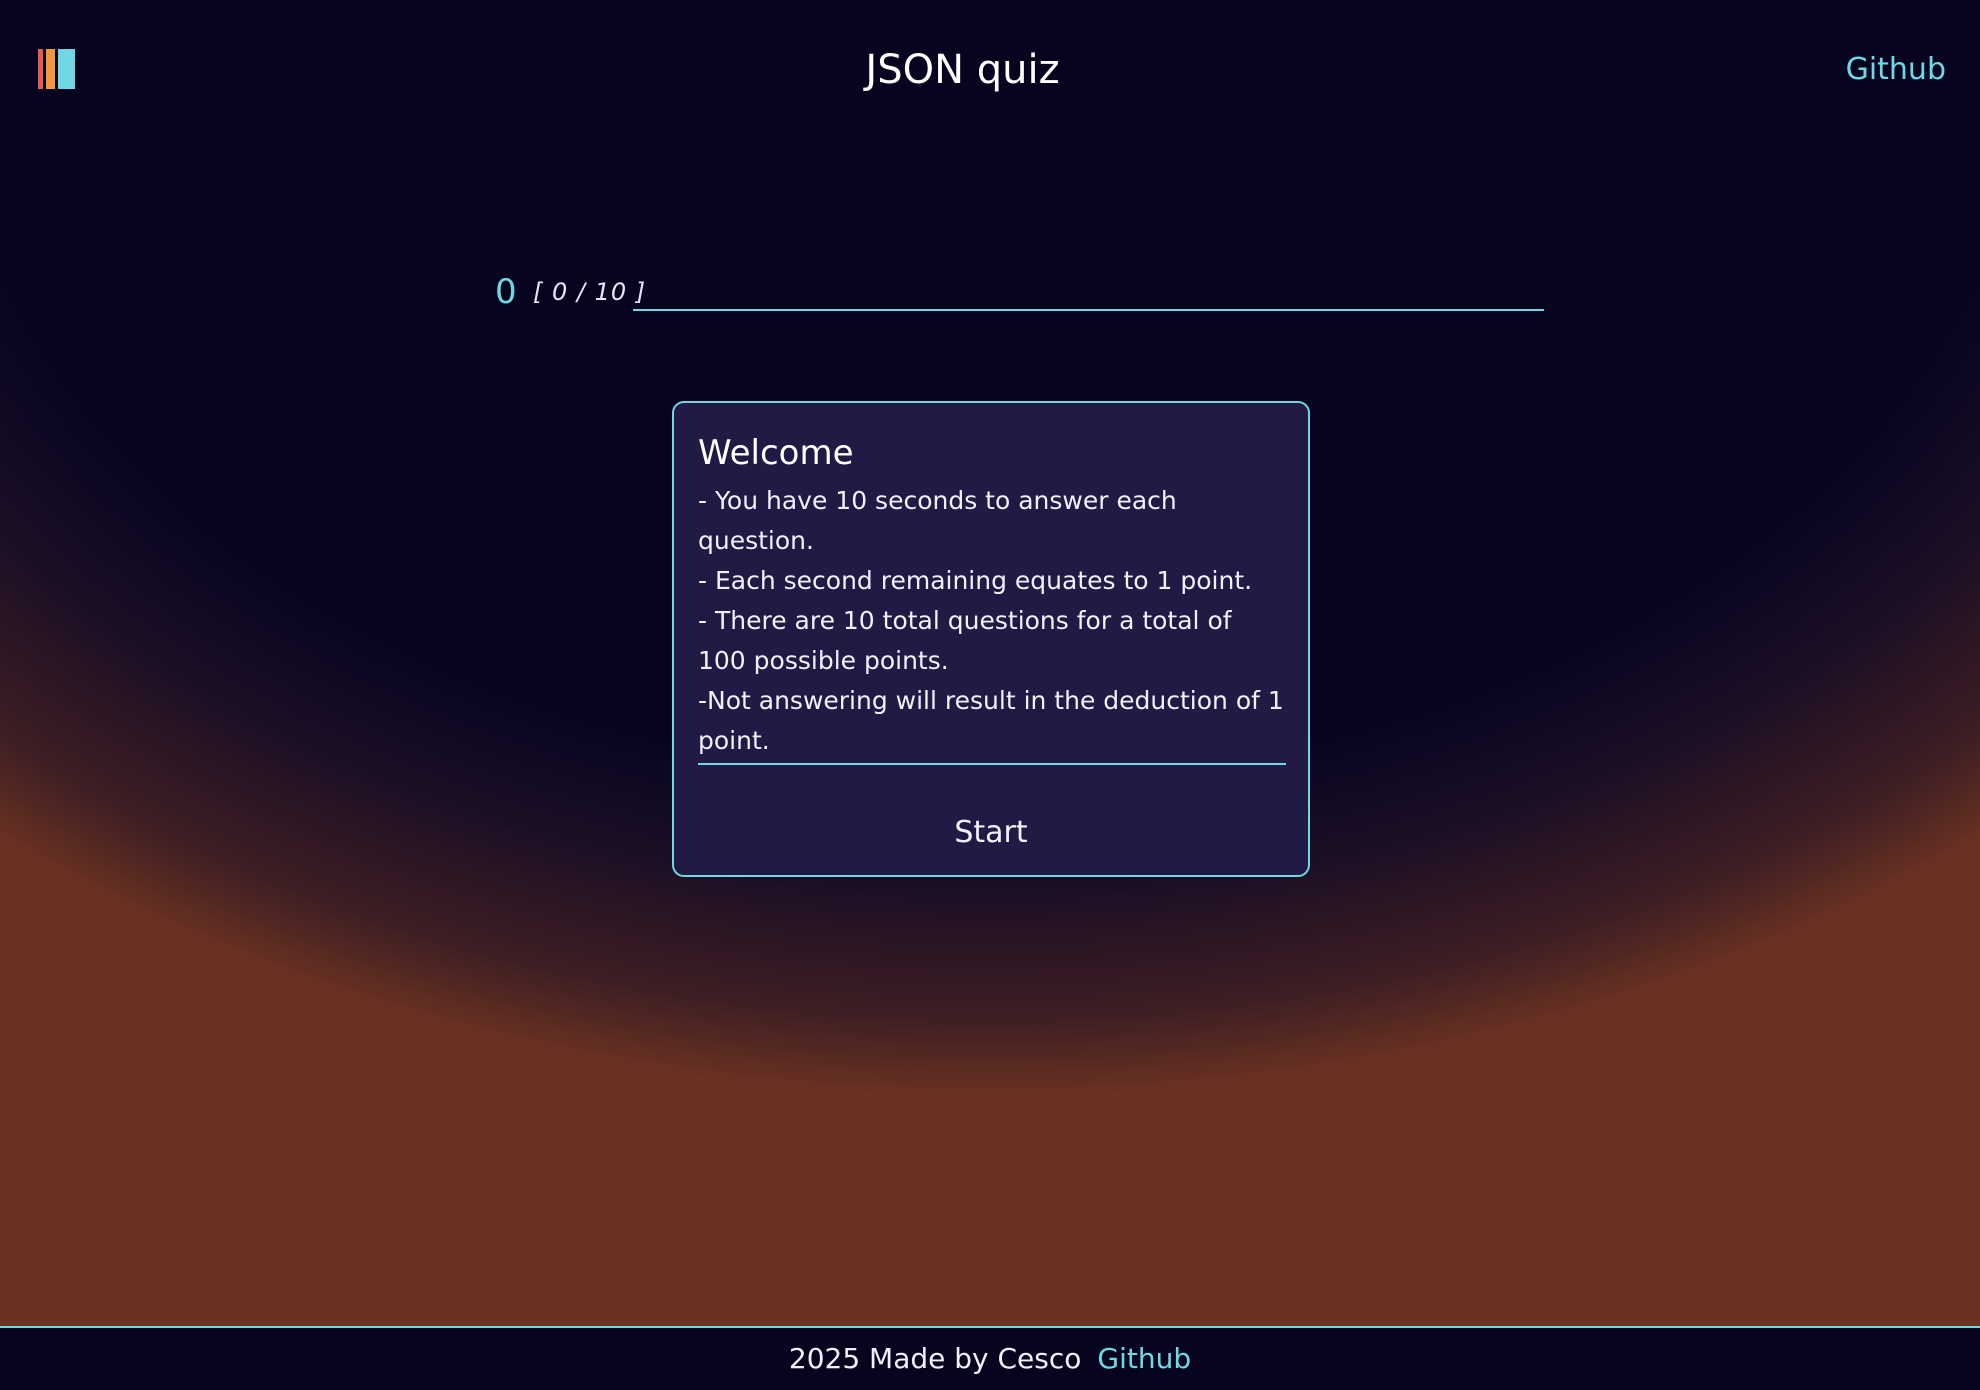 This screenshot has width=1980, height=1390. What do you see at coordinates (1088, 310) in the screenshot?
I see `progress-bar` at bounding box center [1088, 310].